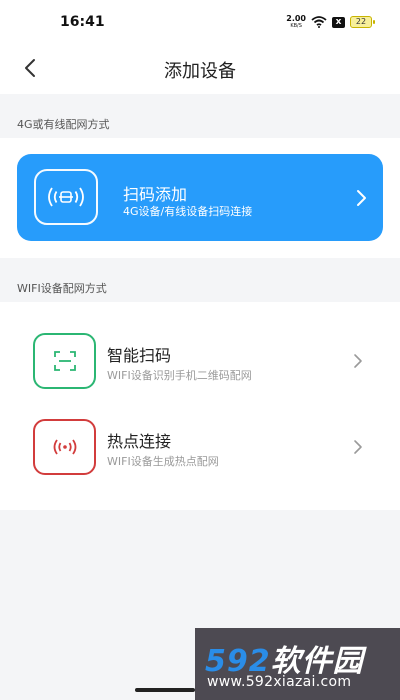 The image size is (400, 700). Describe the element at coordinates (200, 197) in the screenshot. I see `scan-add-card: 扫码添加 4G设备/有线设备扫码连接` at that location.